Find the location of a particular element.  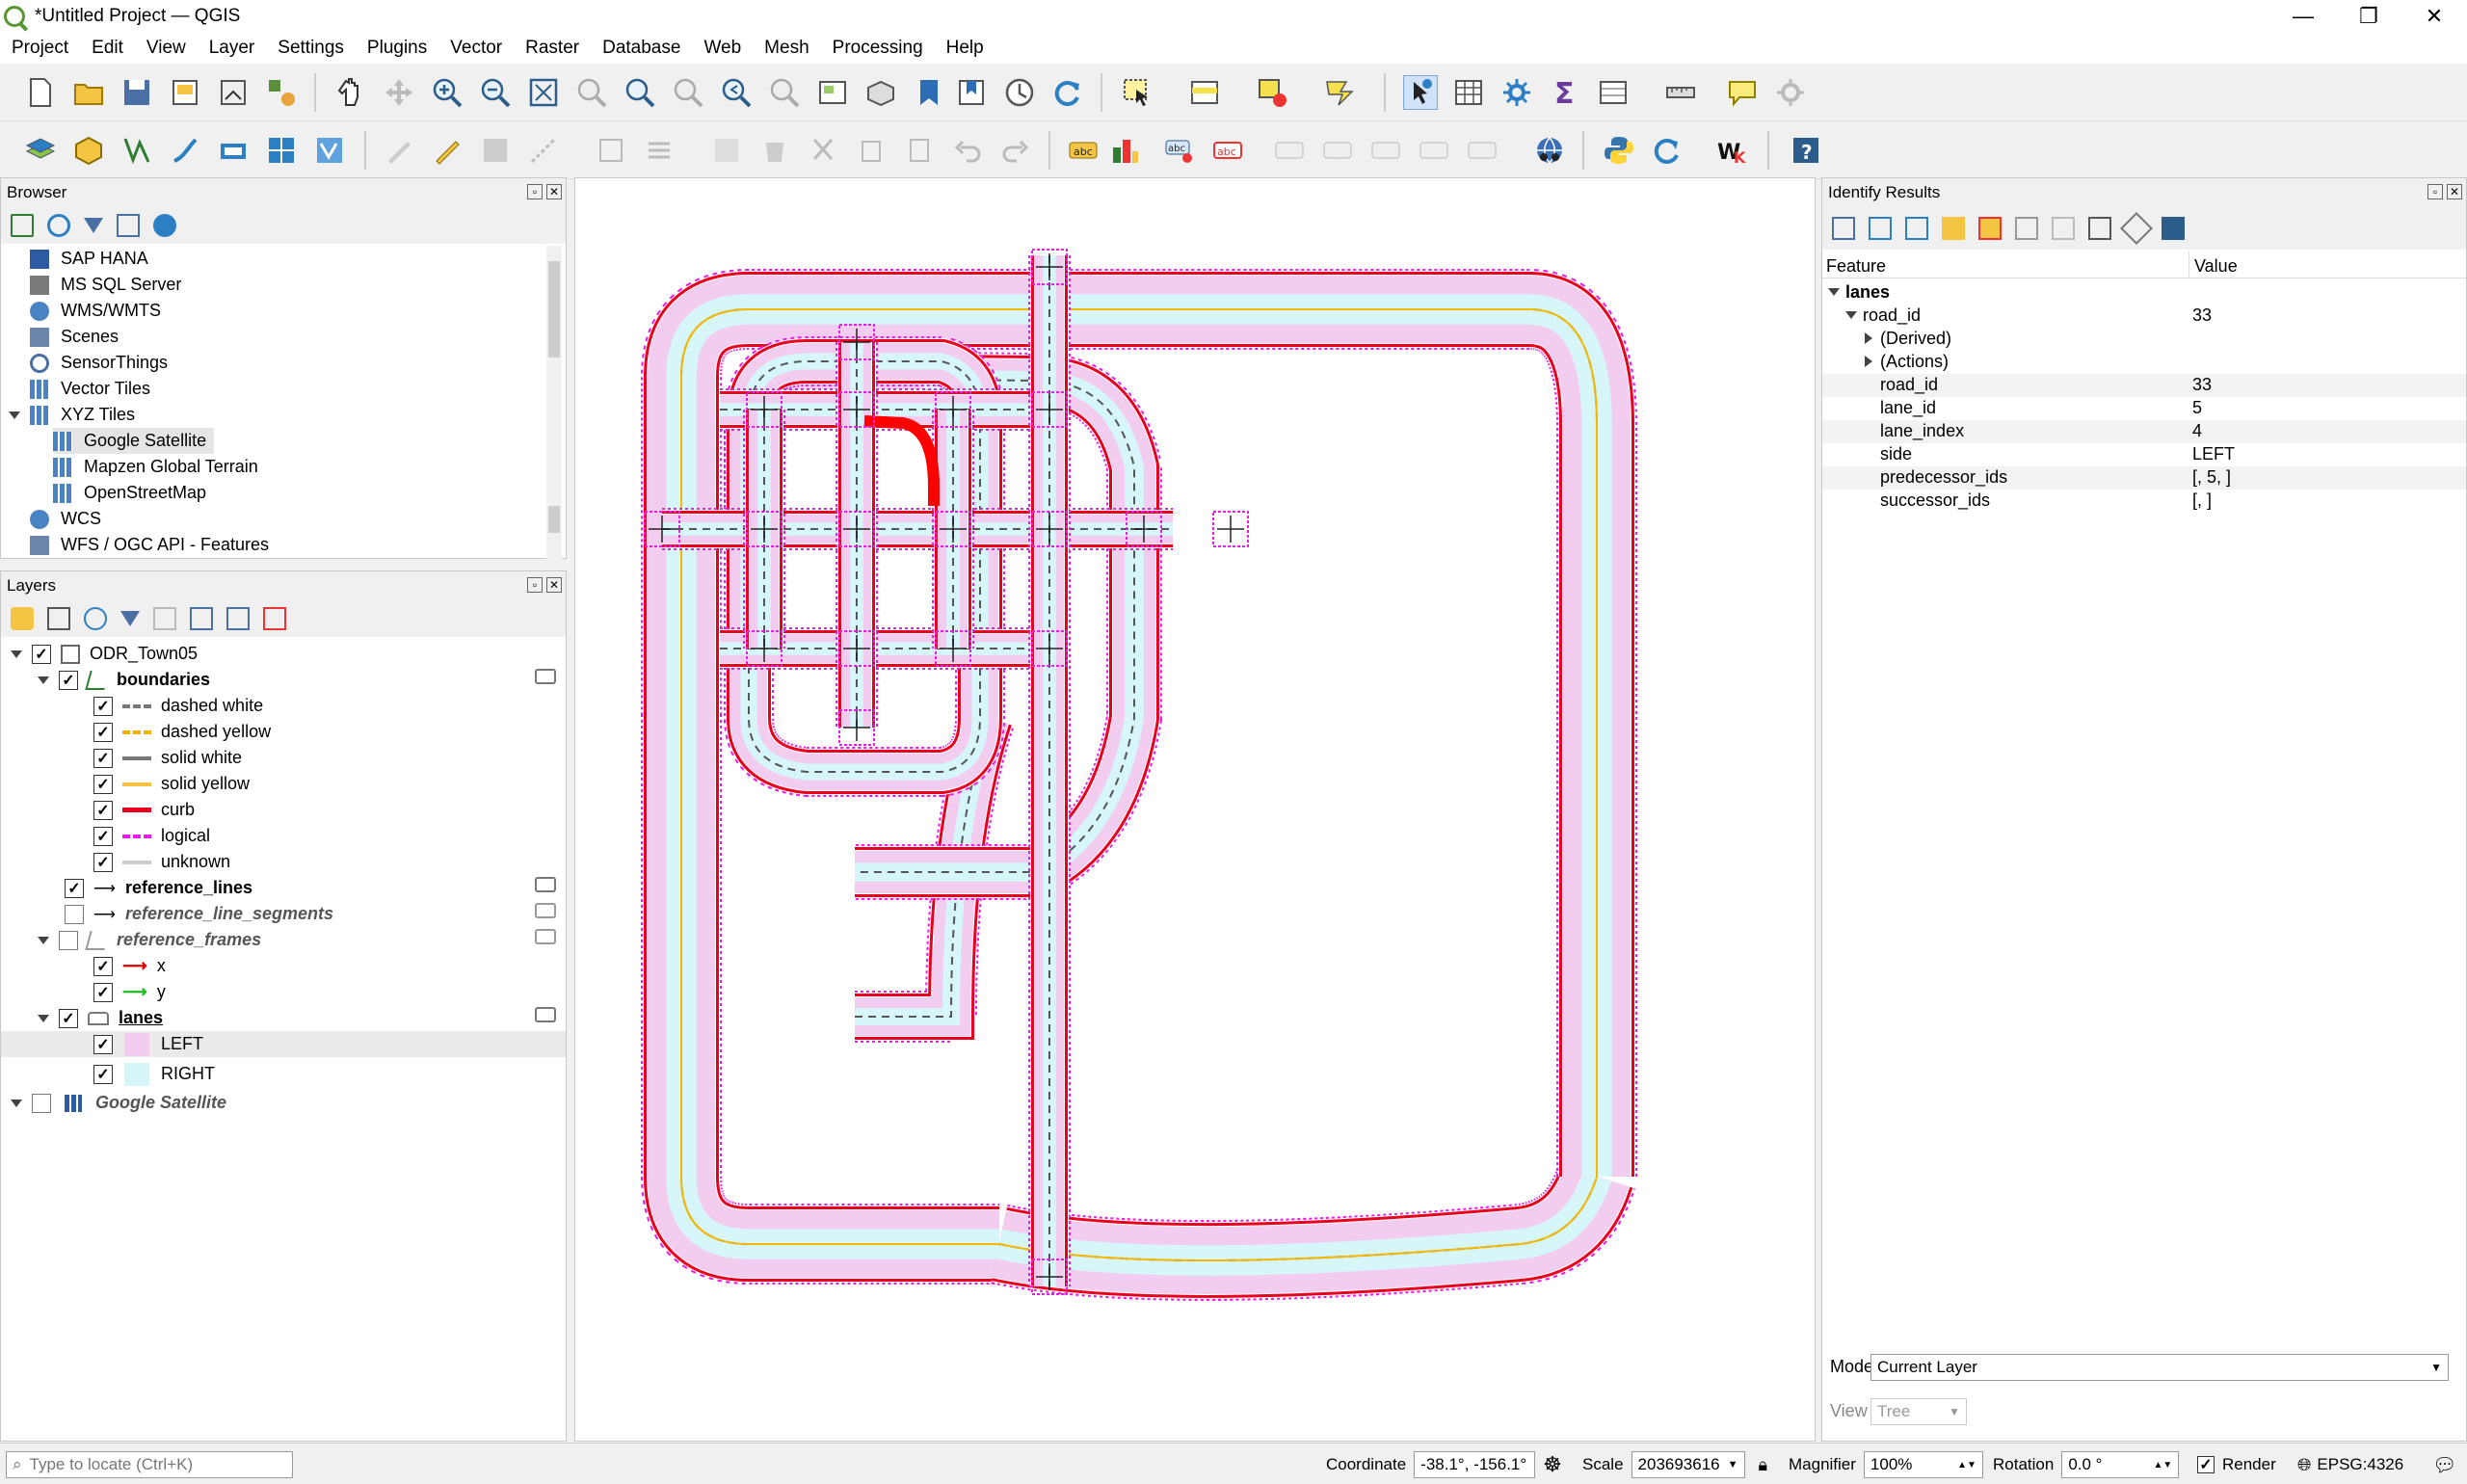

expand-tree-icon is located at coordinates (1880, 228).